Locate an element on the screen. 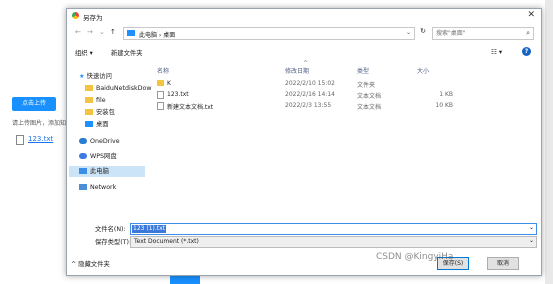  file-row: K 2022/2/10 15:02 文件夹 is located at coordinates (343, 84).